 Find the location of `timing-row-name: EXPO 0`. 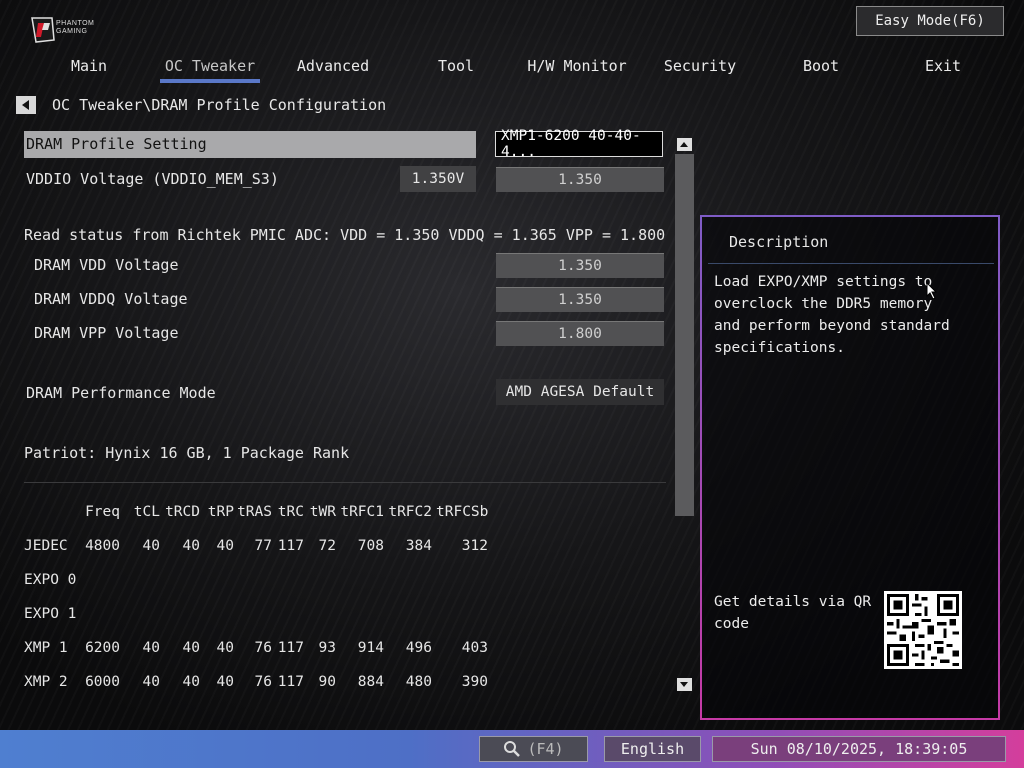

timing-row-name: EXPO 0 is located at coordinates (50, 580).